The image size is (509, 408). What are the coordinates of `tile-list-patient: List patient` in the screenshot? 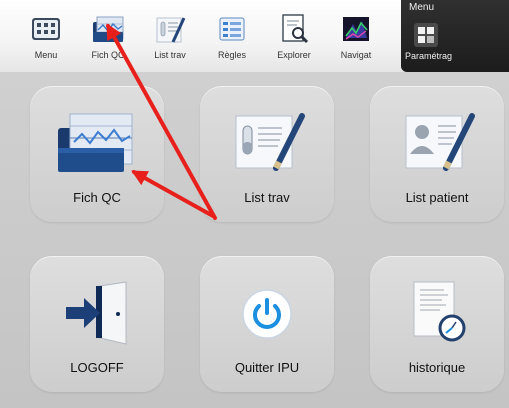 It's located at (437, 154).